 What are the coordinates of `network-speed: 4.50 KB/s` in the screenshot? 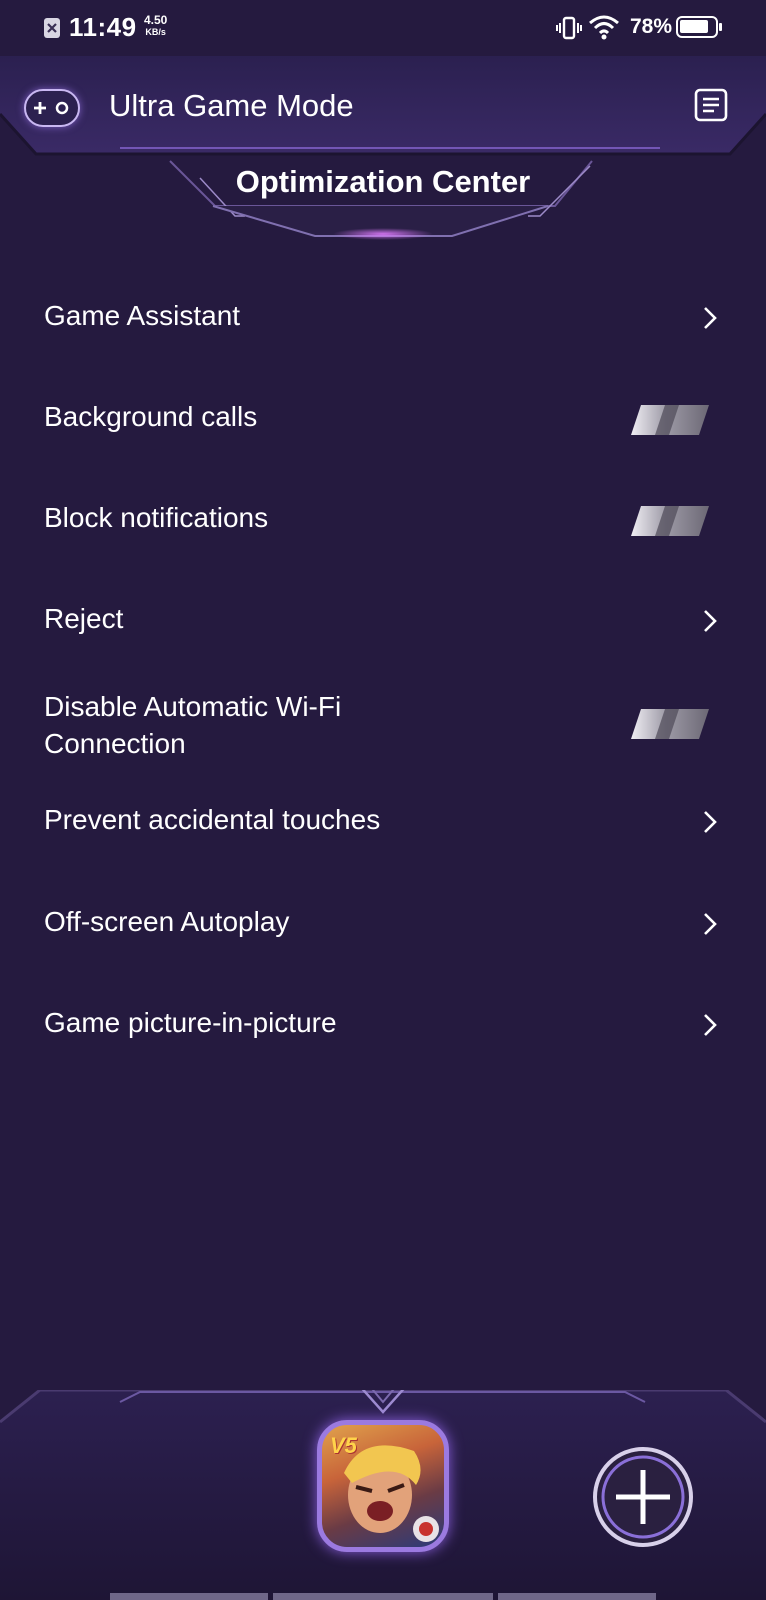 It's located at (155, 26).